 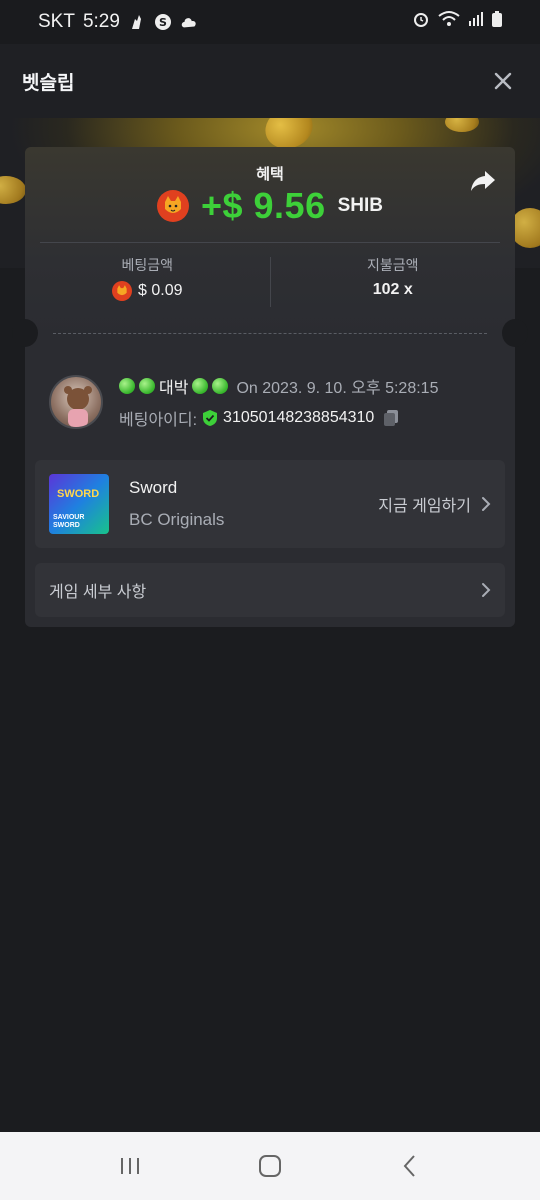 What do you see at coordinates (98, 592) in the screenshot?
I see `game-details-label: 게임 세부 사항` at bounding box center [98, 592].